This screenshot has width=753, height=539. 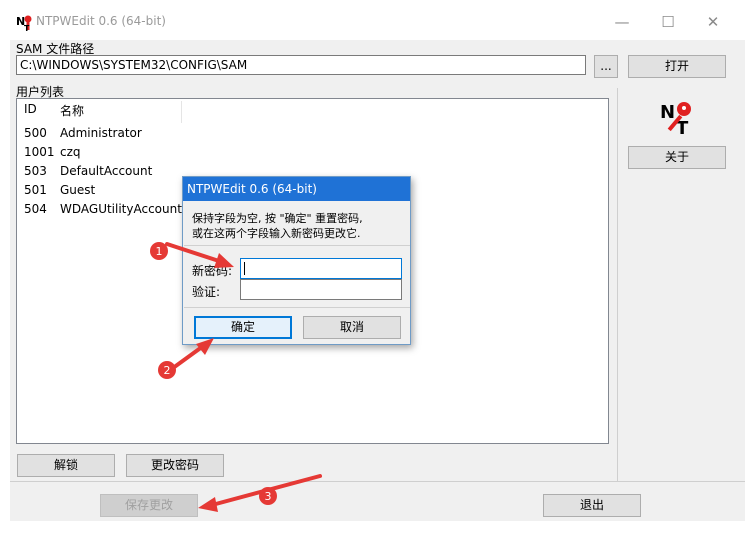 What do you see at coordinates (175, 465) in the screenshot?
I see `change-password-button: 更改密码` at bounding box center [175, 465].